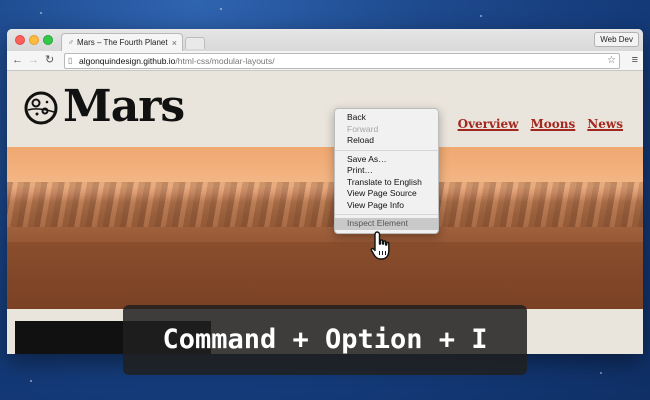 This screenshot has width=650, height=400. Describe the element at coordinates (616, 39) in the screenshot. I see `extension-button: Web Dev` at that location.